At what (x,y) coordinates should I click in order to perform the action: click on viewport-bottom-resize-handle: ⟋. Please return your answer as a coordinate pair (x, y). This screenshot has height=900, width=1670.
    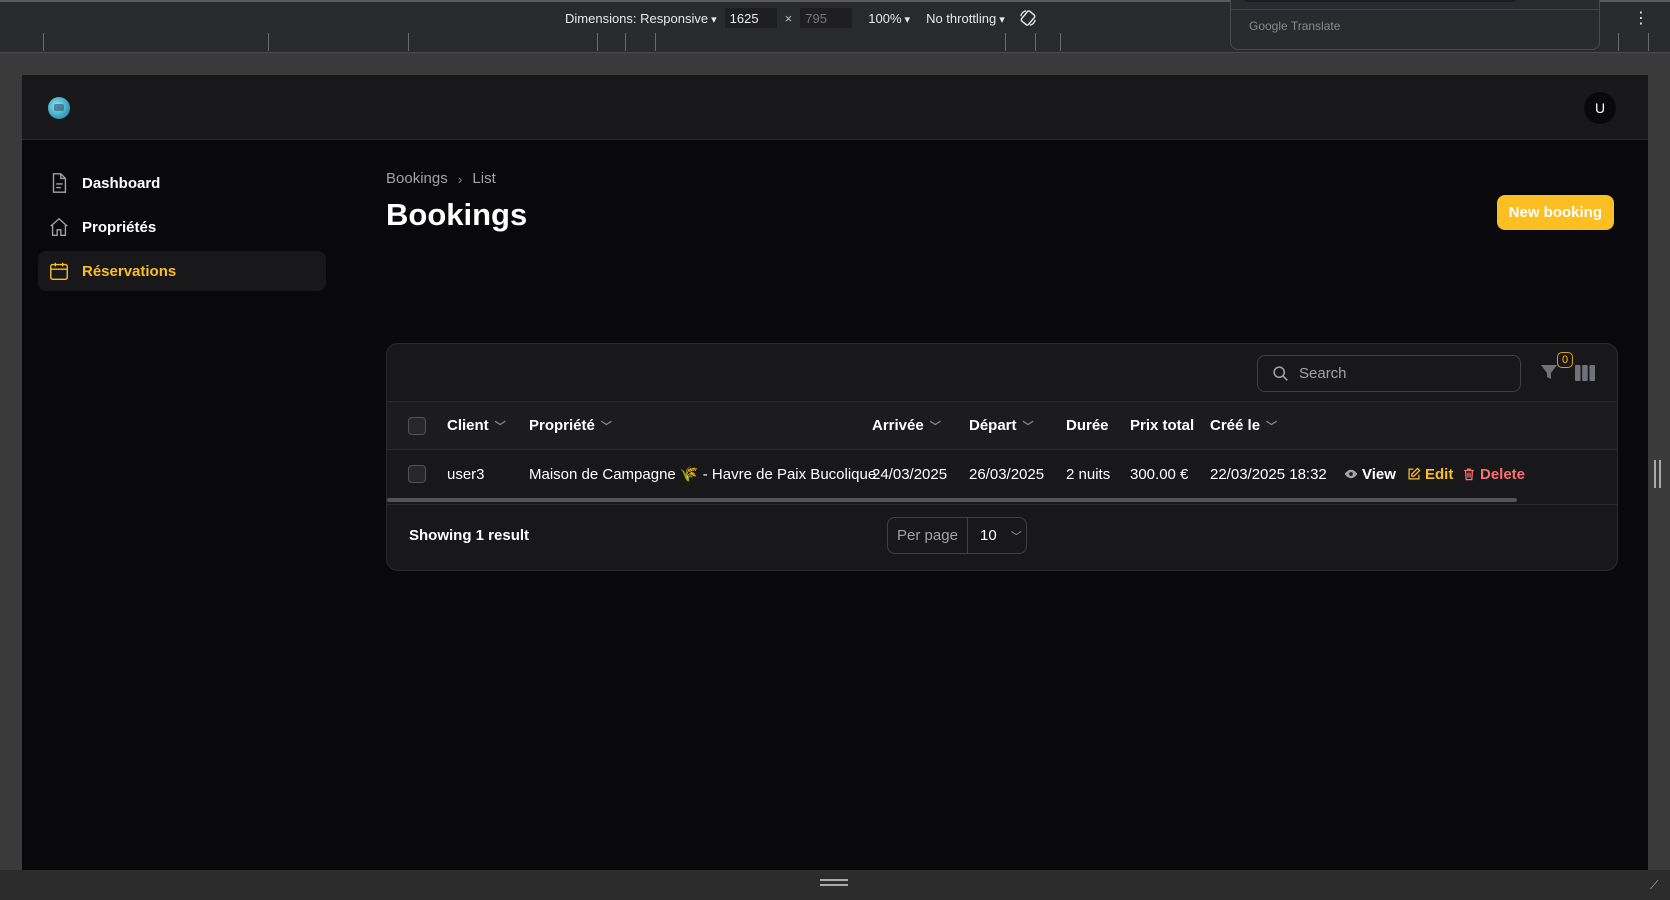
    Looking at the image, I should click on (835, 885).